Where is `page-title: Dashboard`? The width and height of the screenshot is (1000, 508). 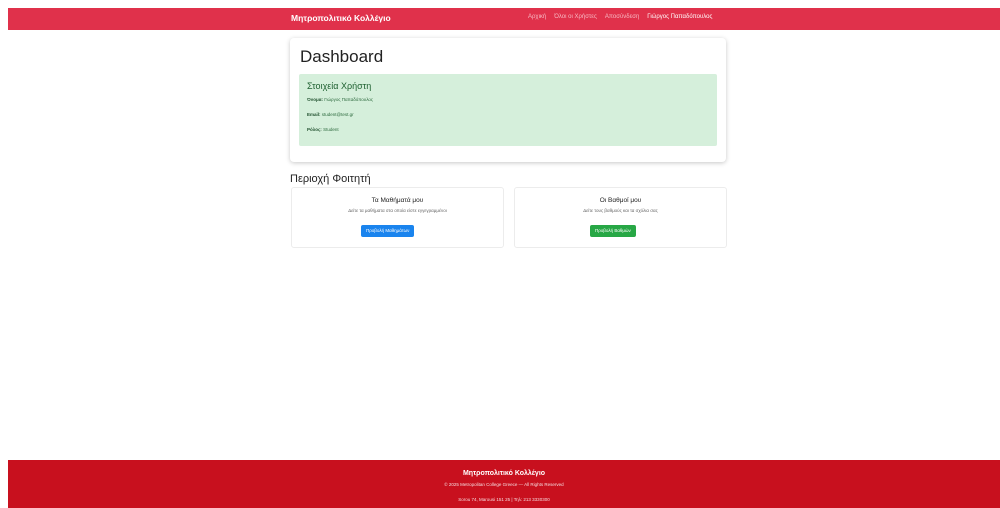
page-title: Dashboard is located at coordinates (342, 56).